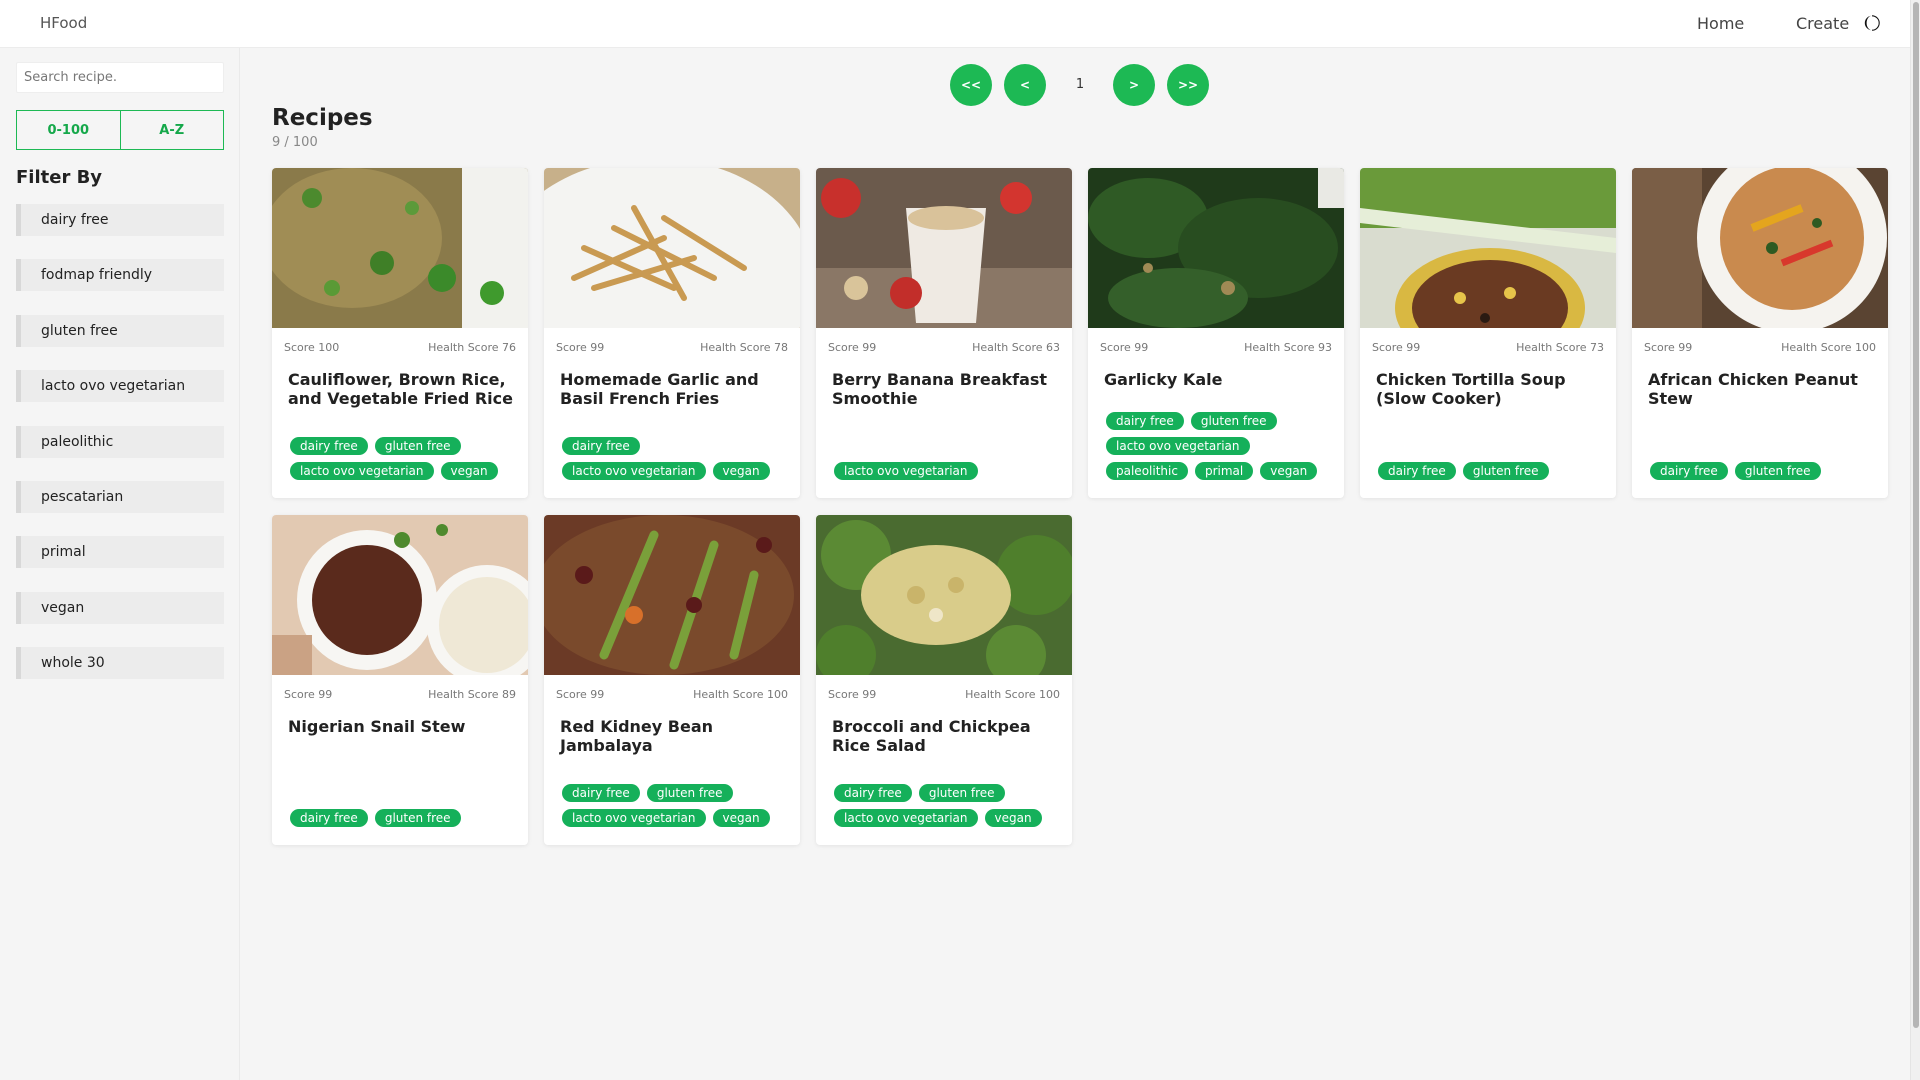  I want to click on nav-home-link: Home, so click(1720, 23).